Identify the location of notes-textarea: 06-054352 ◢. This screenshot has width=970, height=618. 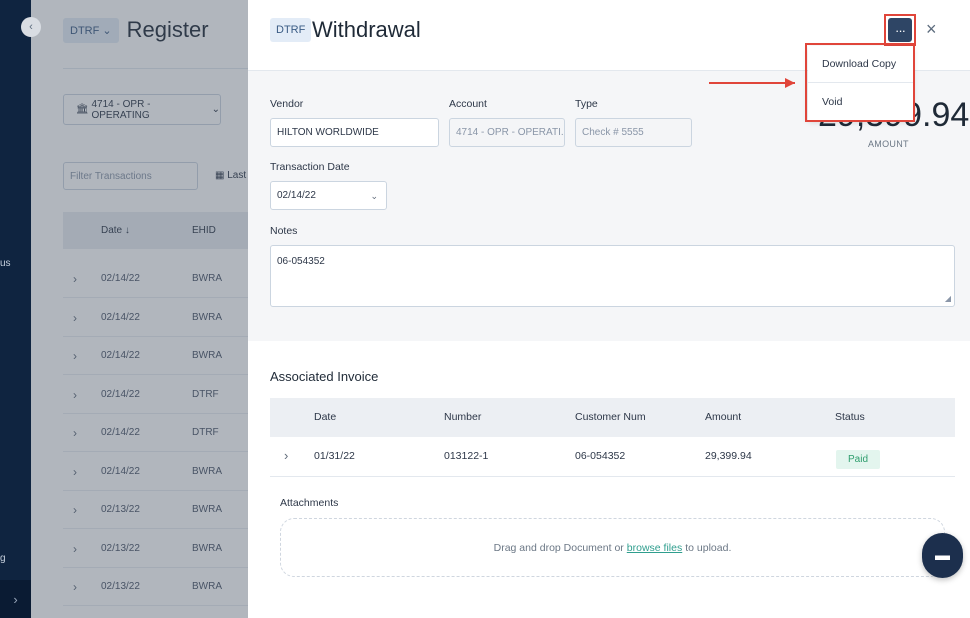
(612, 276).